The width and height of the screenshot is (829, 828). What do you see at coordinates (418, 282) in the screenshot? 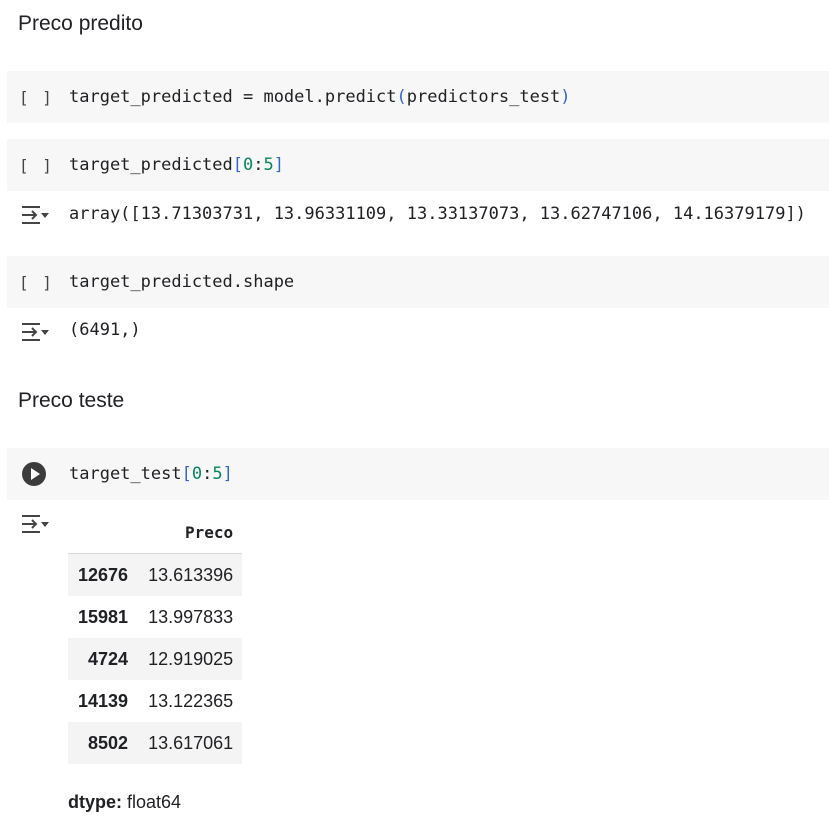
I see `code-cell-shape: [ ] target_predicted.shape` at bounding box center [418, 282].